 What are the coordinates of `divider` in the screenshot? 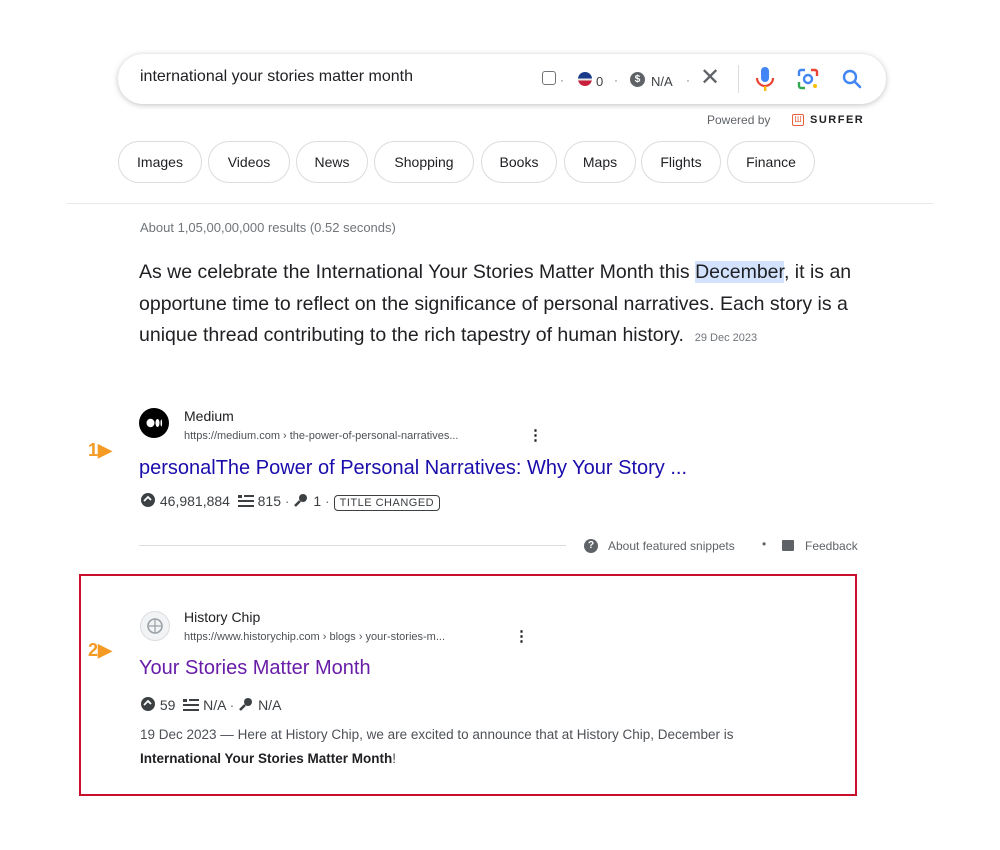 It's located at (738, 79).